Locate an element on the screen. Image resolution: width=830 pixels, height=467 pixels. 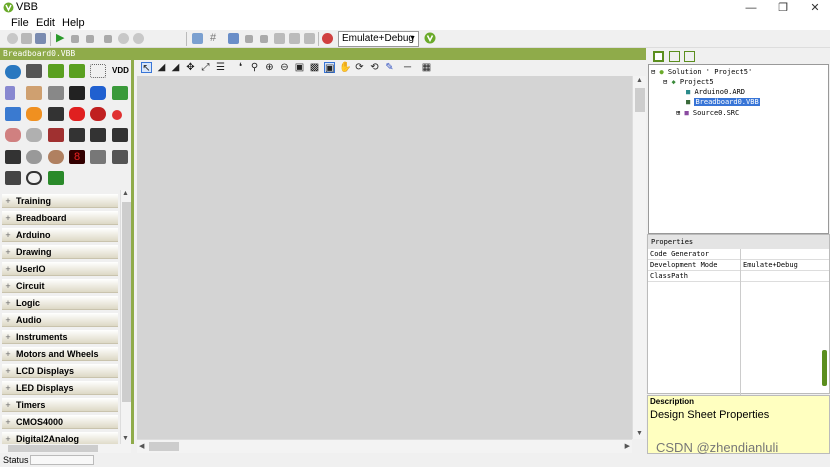
robot-part-icon is located at coordinates (34, 71).